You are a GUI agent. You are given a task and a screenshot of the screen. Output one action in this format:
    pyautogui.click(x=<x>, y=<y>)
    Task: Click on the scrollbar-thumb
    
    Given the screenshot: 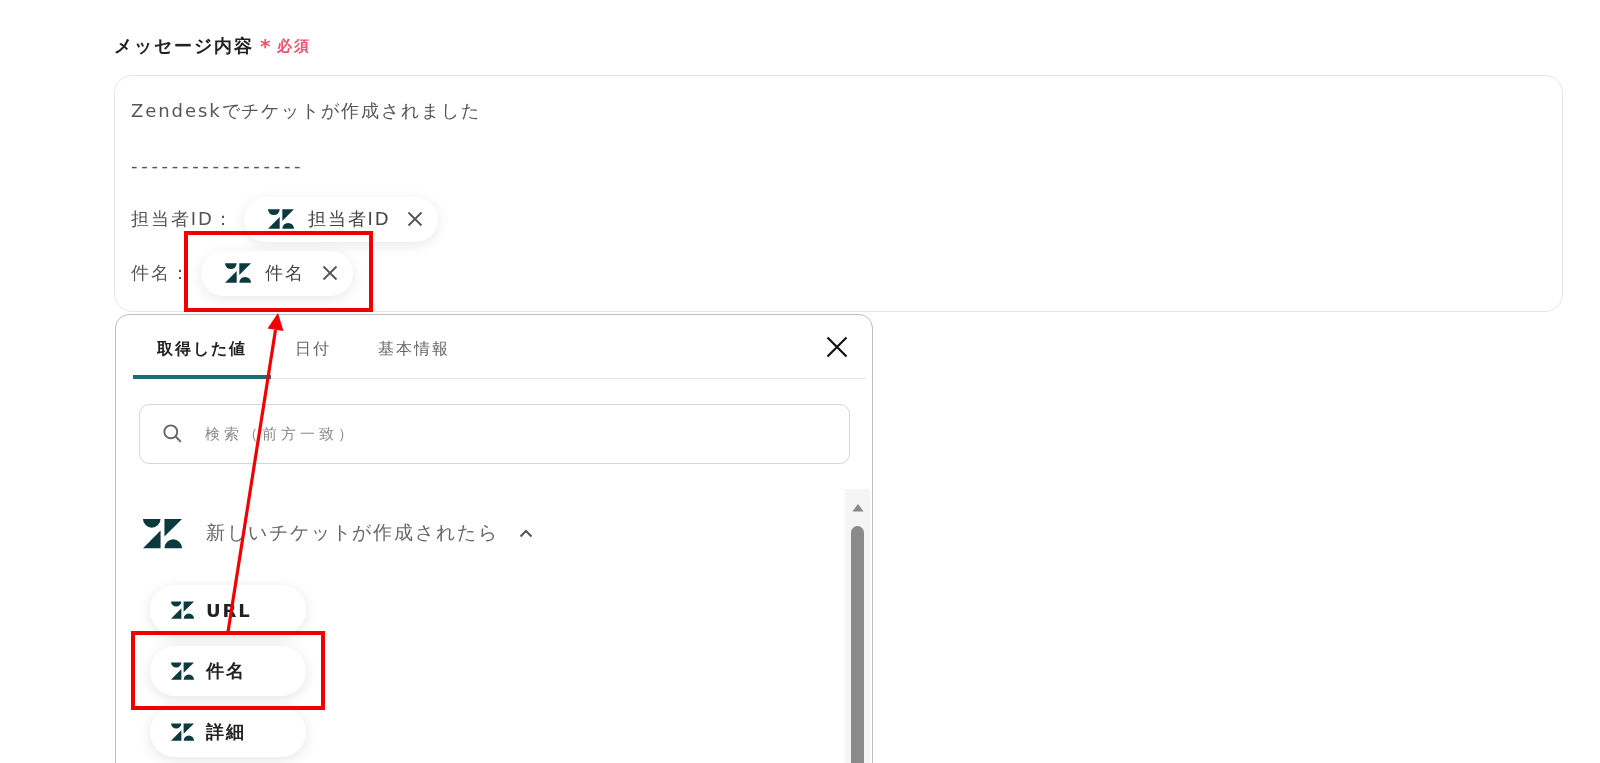 What is the action you would take?
    pyautogui.click(x=857, y=644)
    